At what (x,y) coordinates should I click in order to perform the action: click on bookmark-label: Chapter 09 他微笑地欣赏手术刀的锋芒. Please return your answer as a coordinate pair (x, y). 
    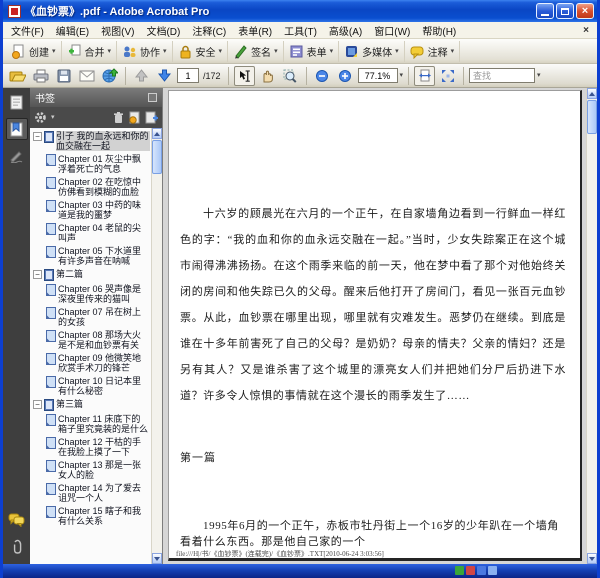
    Looking at the image, I should click on (104, 363).